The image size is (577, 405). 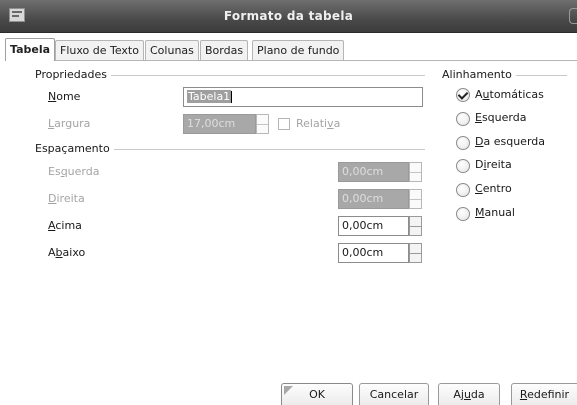 I want to click on acima-label: Acima, so click(x=65, y=225).